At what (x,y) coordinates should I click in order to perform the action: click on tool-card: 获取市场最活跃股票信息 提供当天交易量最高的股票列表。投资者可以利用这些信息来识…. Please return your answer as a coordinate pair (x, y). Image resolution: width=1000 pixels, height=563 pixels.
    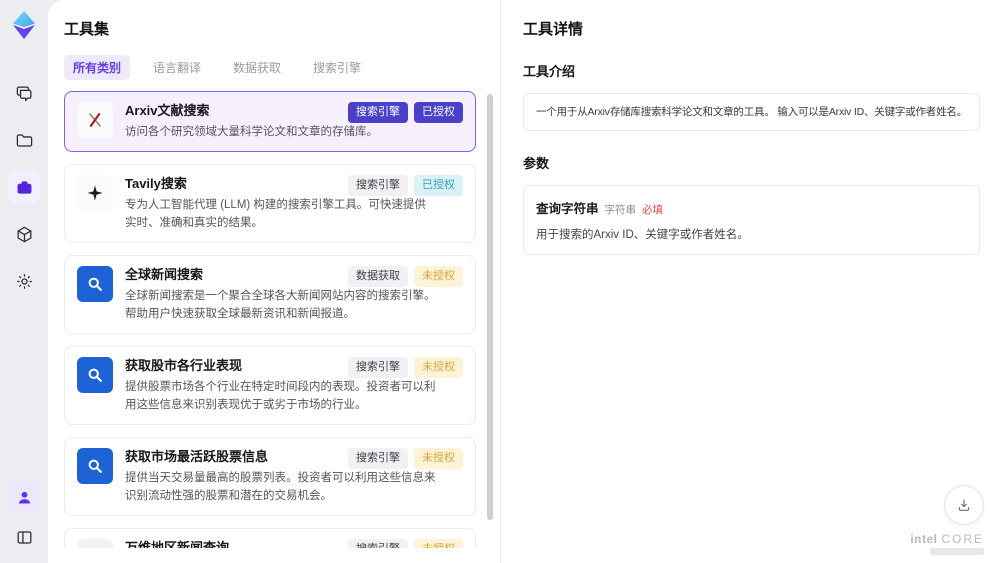
    Looking at the image, I should click on (270, 476).